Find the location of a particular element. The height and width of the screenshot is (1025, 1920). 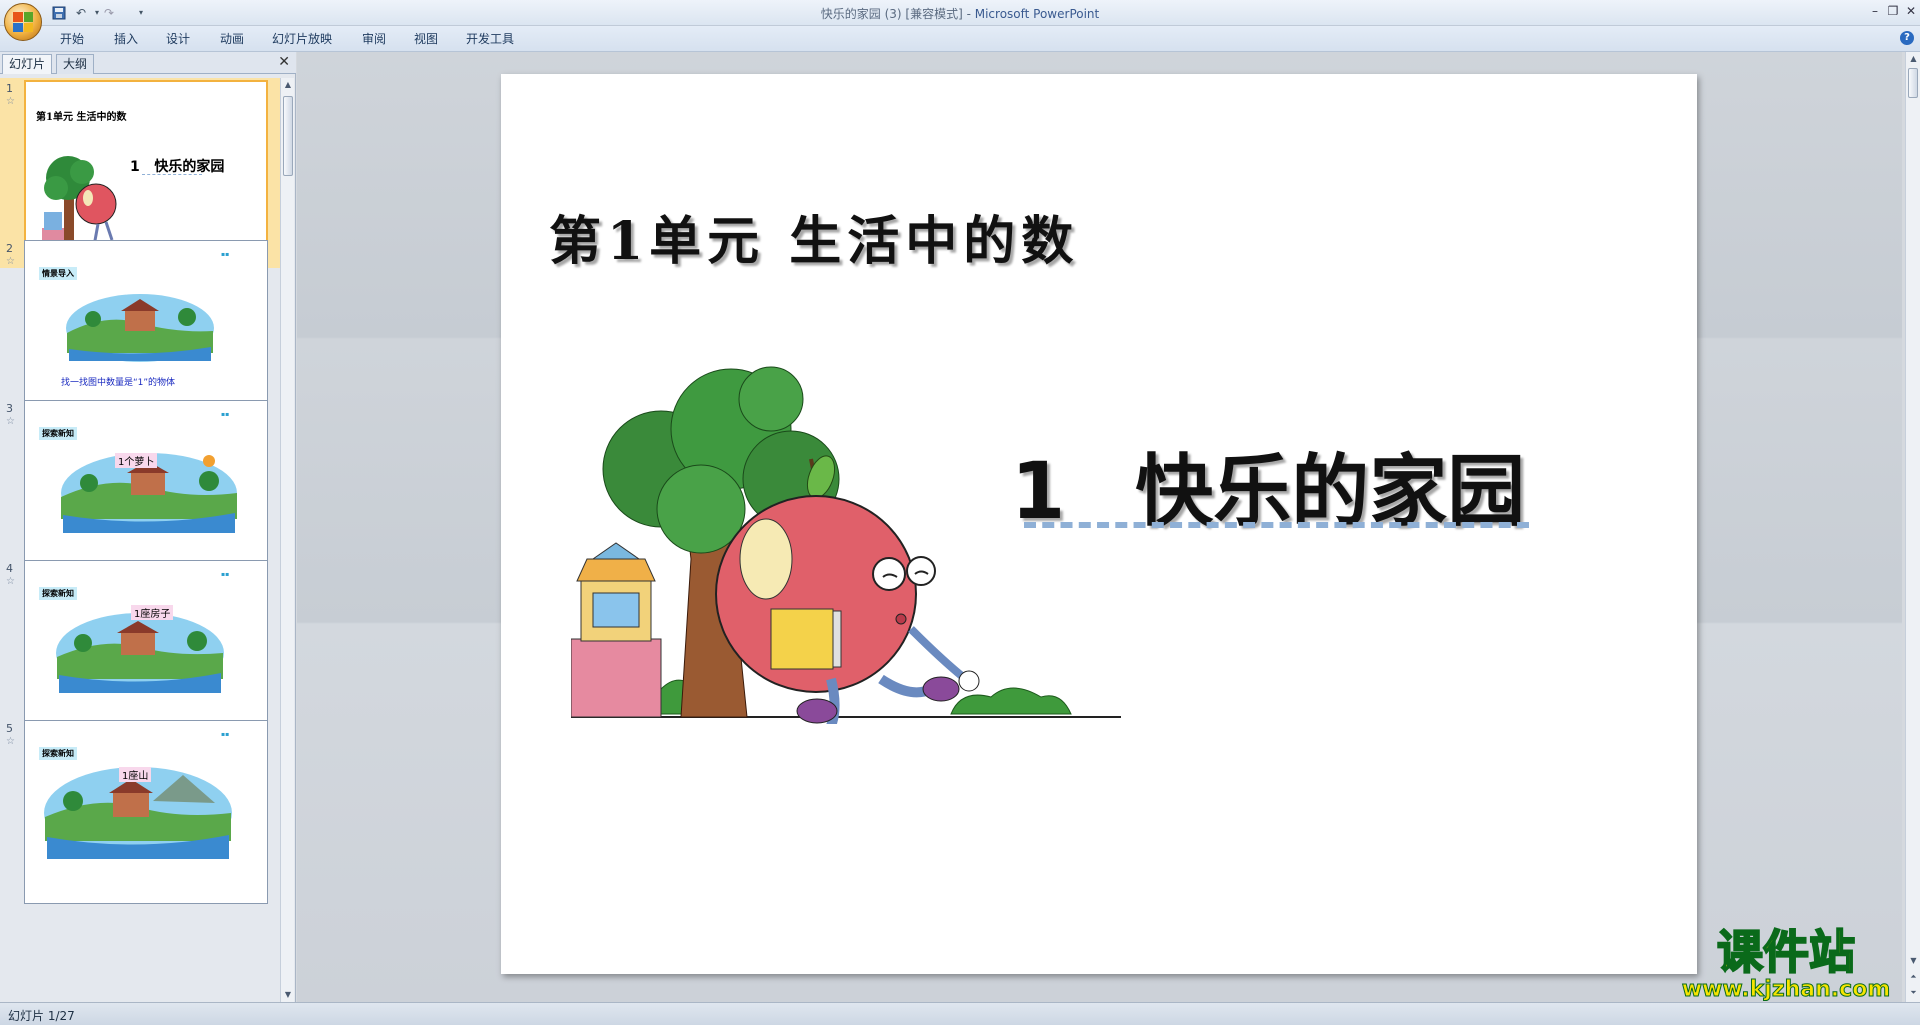

thumbnail-canvas: ▪▪ 情景导入 找一找图中数量是“1”的物体 is located at coordinates (146, 332).